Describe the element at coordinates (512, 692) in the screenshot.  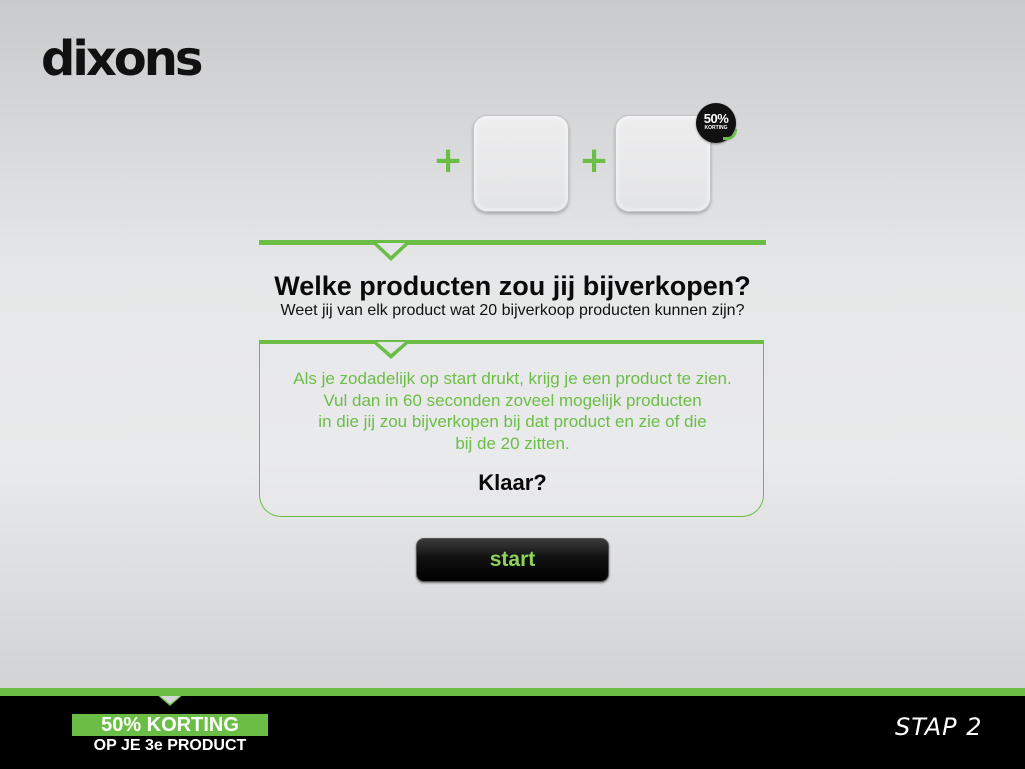
I see `footer-accent-line` at that location.